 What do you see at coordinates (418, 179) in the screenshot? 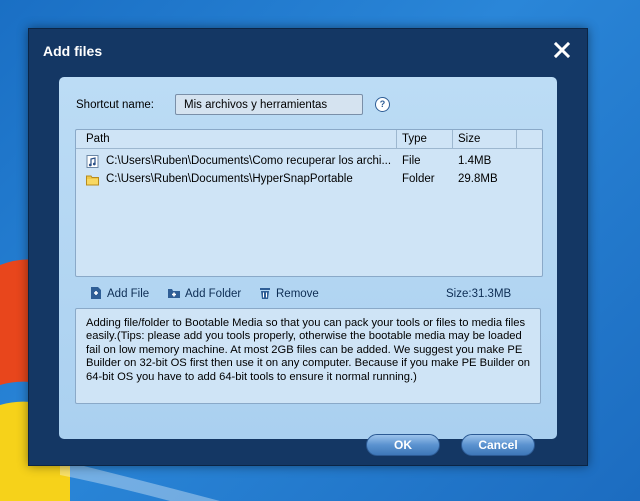
I see `file-type: Folder` at bounding box center [418, 179].